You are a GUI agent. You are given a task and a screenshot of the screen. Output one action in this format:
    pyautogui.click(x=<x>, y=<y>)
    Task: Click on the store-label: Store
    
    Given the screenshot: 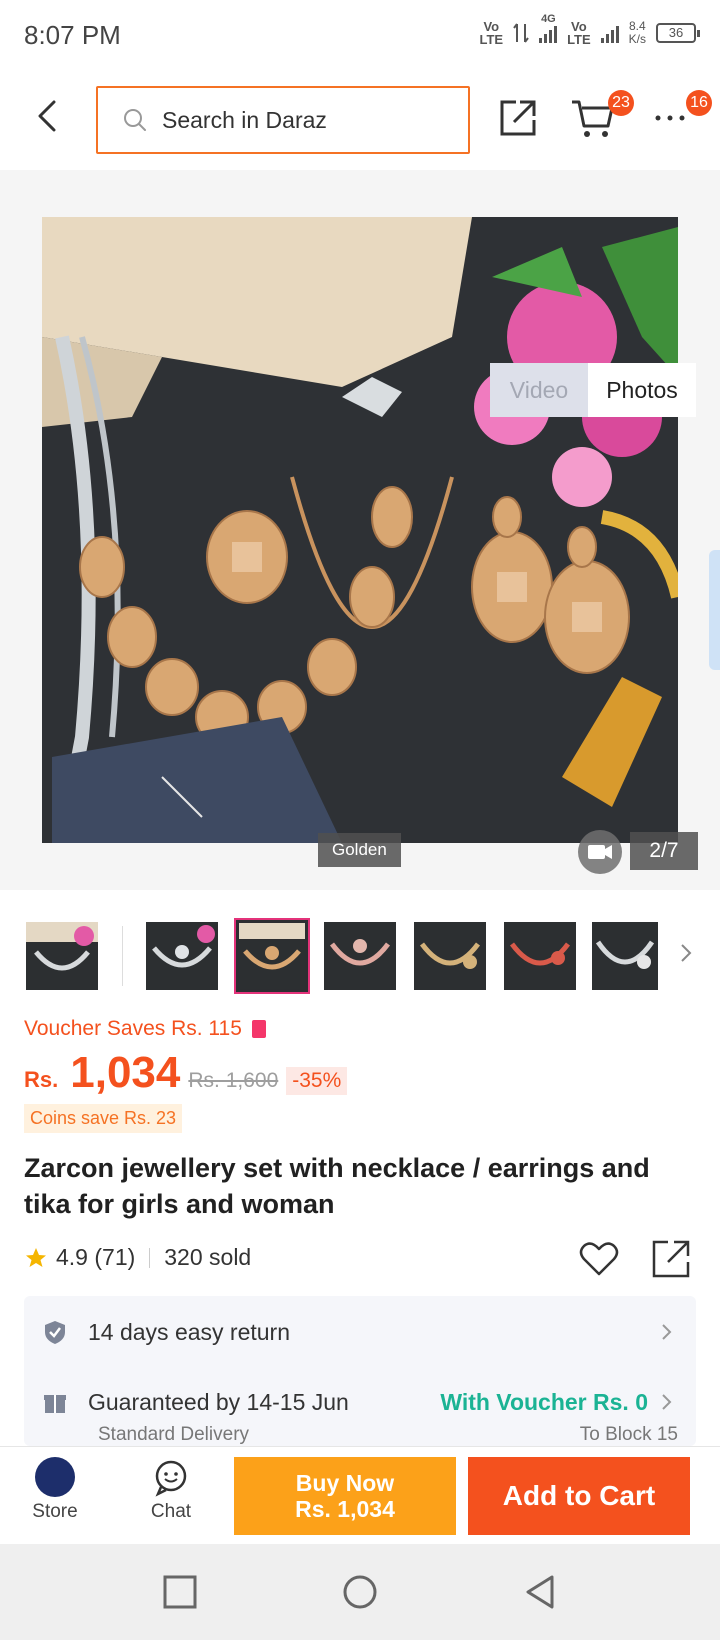 What is the action you would take?
    pyautogui.click(x=55, y=1511)
    